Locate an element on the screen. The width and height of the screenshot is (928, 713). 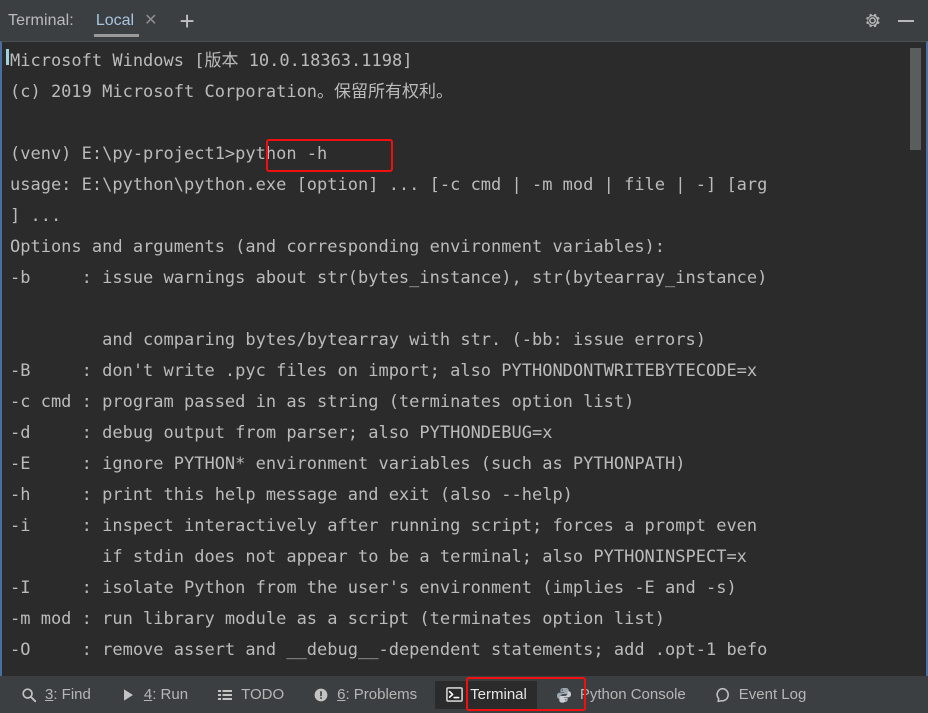
terminal-icon is located at coordinates (454, 695).